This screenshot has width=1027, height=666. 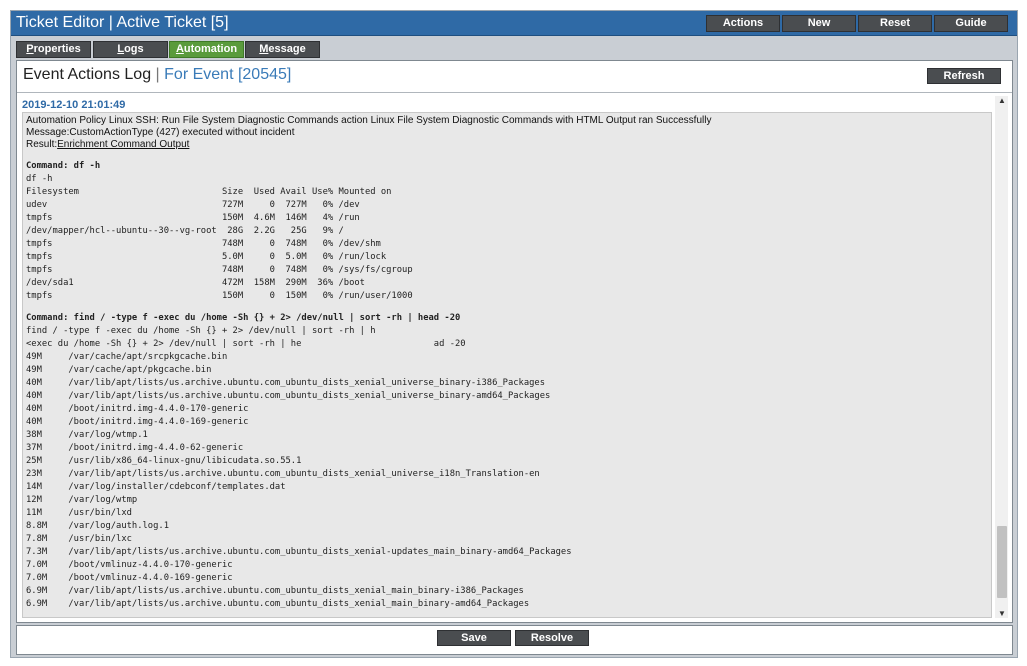 What do you see at coordinates (137, 409) in the screenshot?
I see `output-line: 40M /boot/initrd.img-4.4.0-170-generic` at bounding box center [137, 409].